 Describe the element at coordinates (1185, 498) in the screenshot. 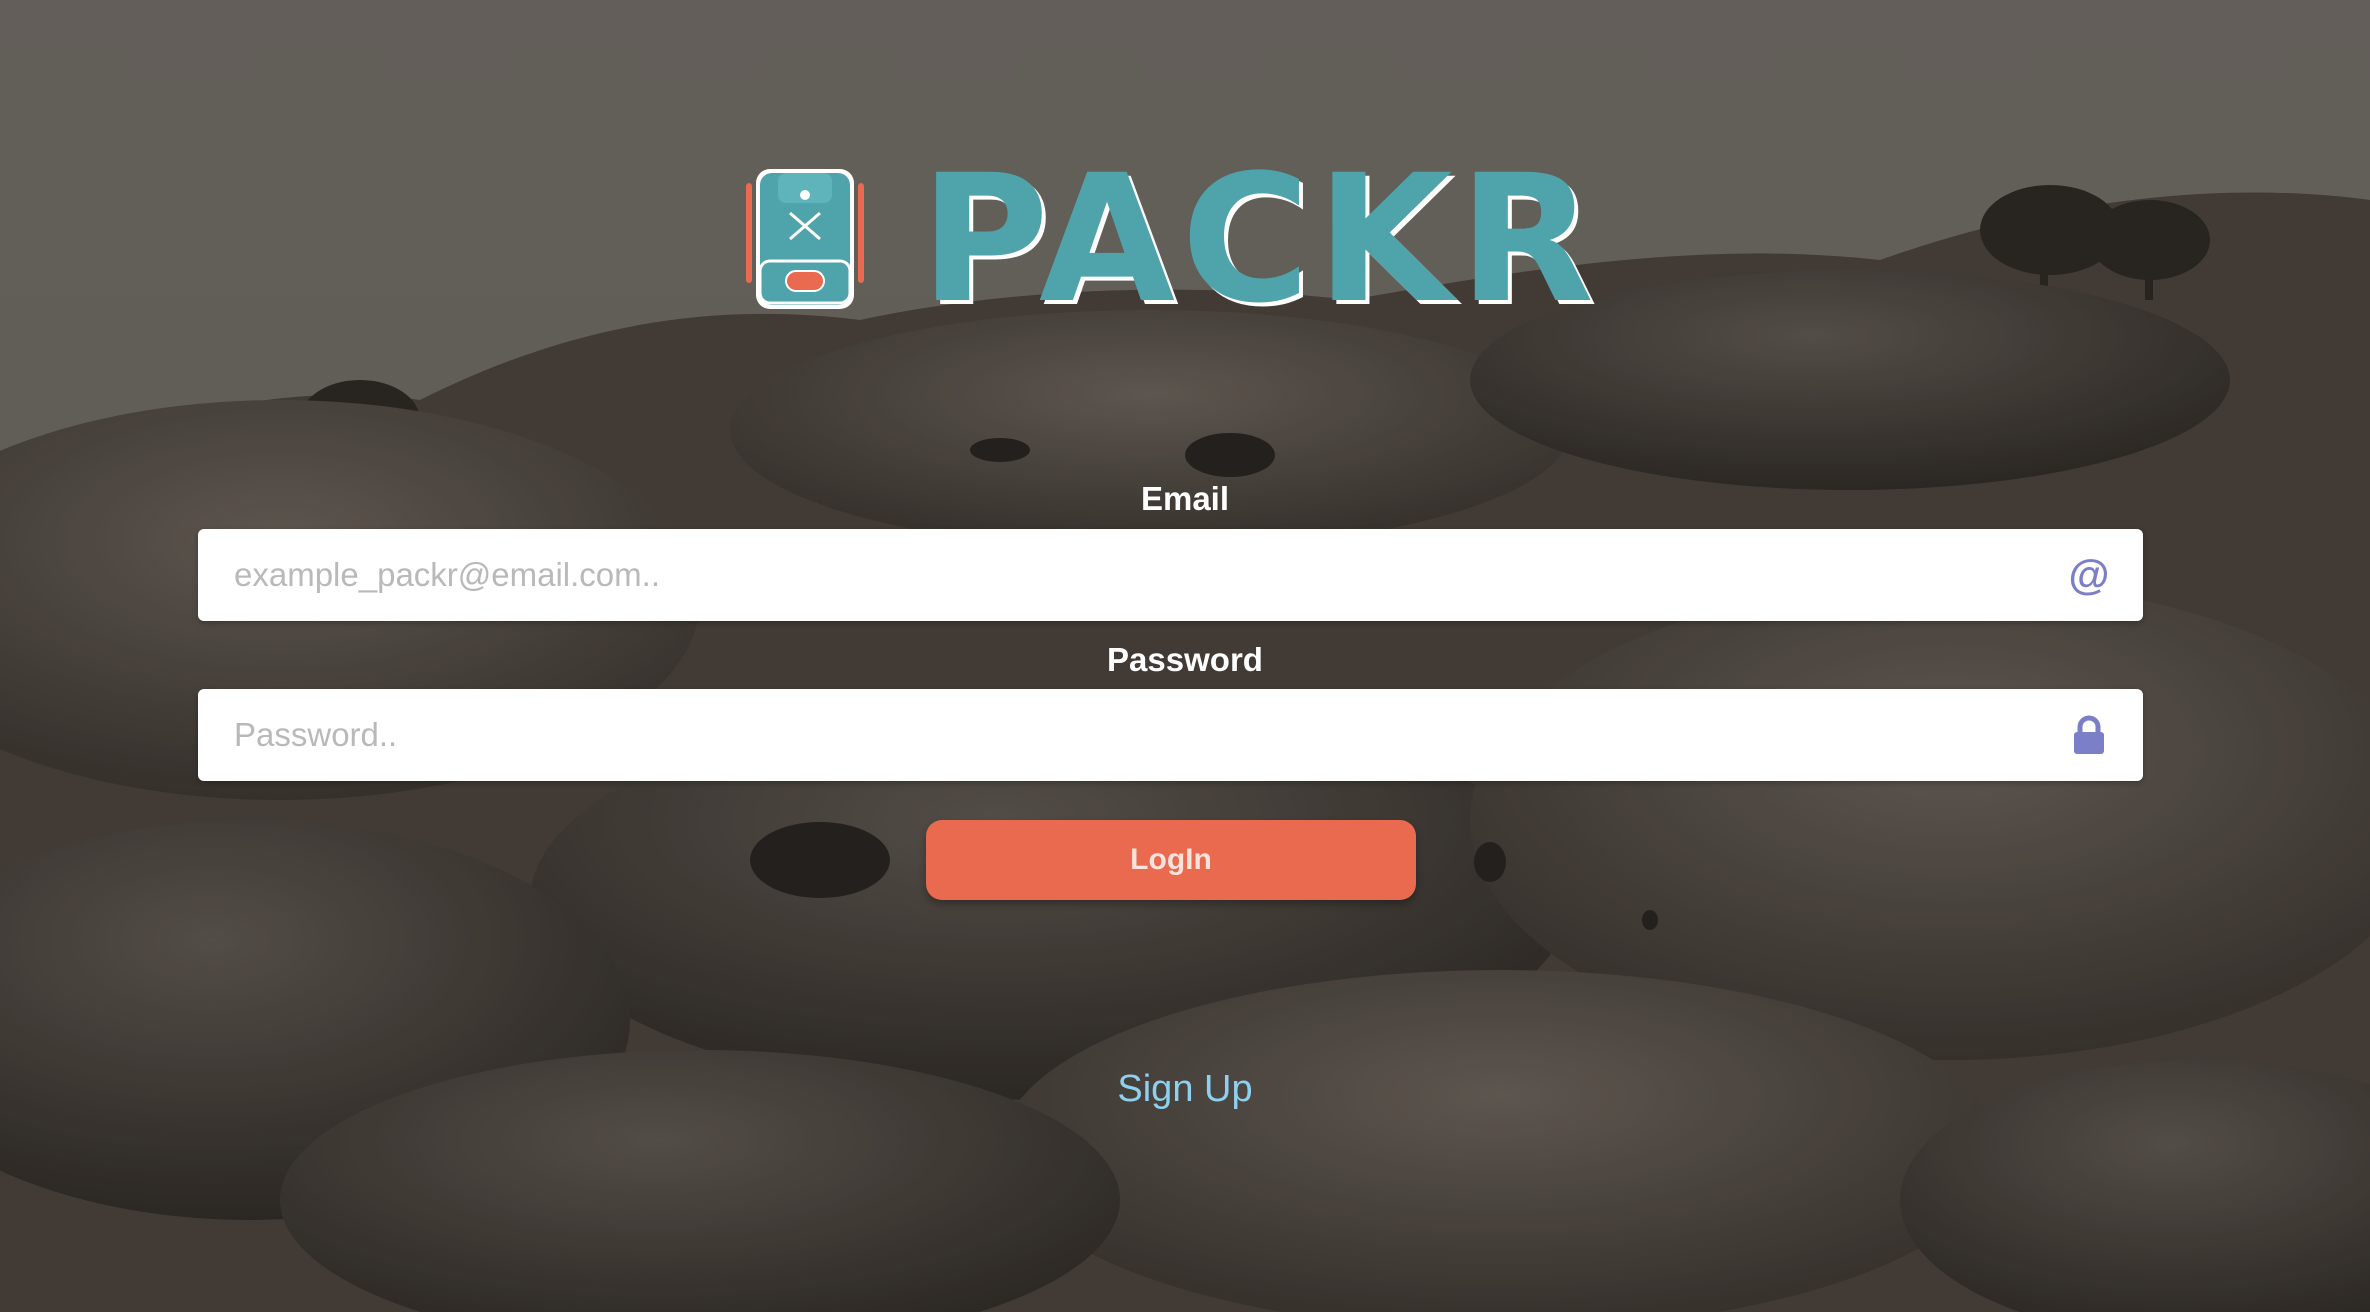

I see `email-label: Email` at that location.